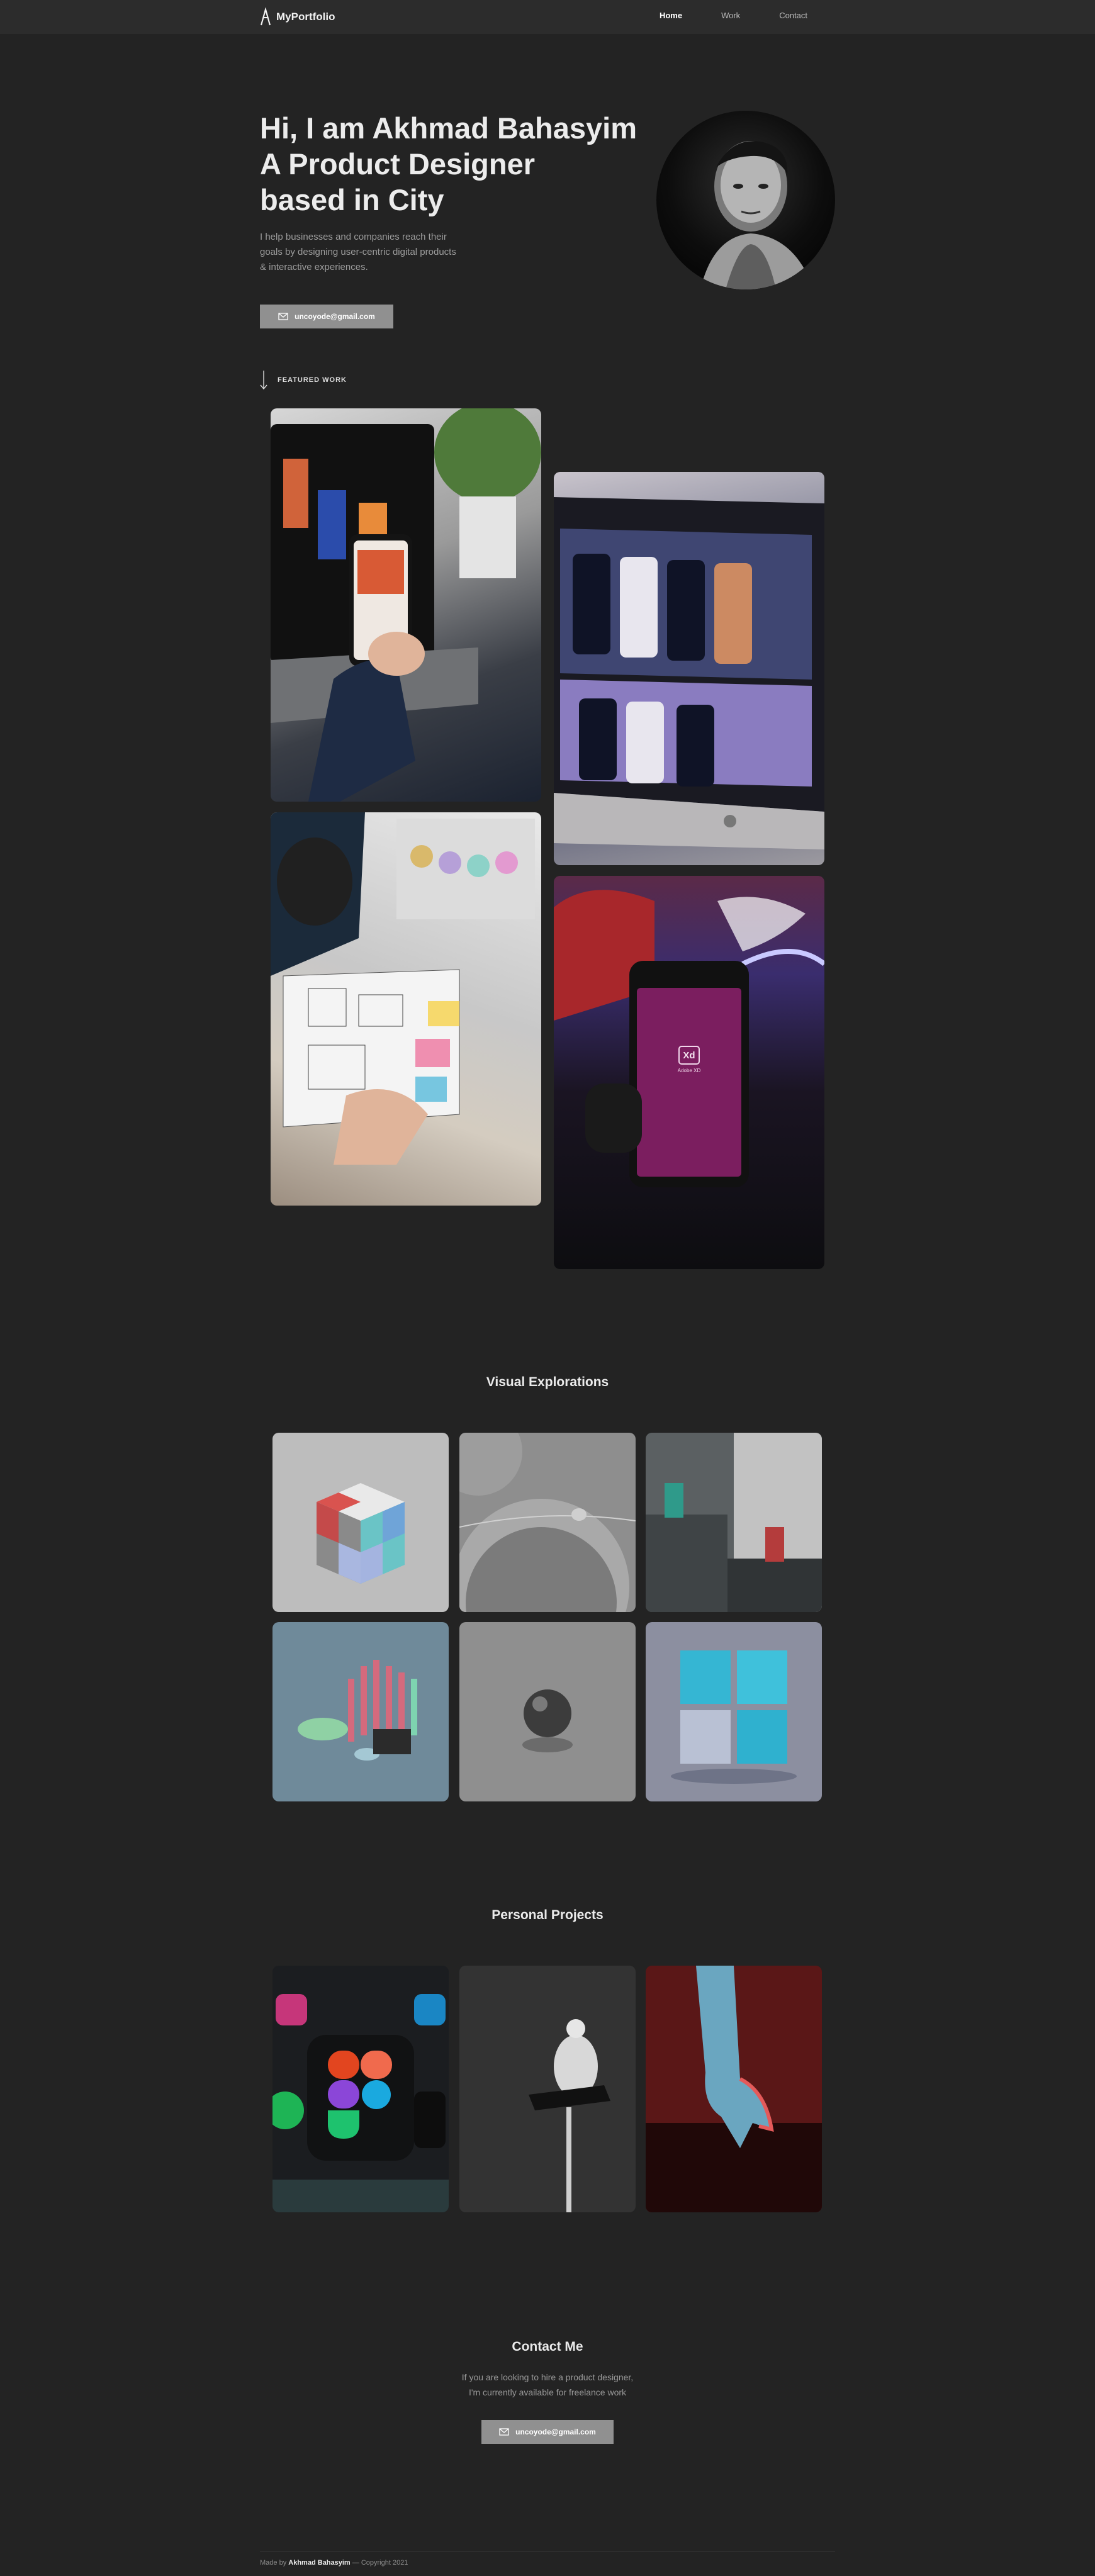  I want to click on visual-explorations-title: Visual Explorations, so click(547, 1382).